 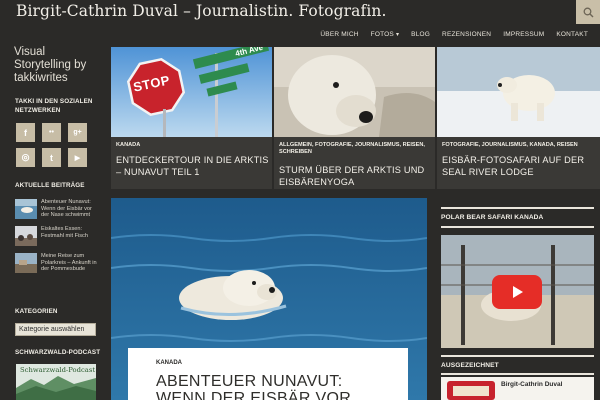 What do you see at coordinates (470, 365) in the screenshot?
I see `award-widget-heading: Ausgezeichnet` at bounding box center [470, 365].